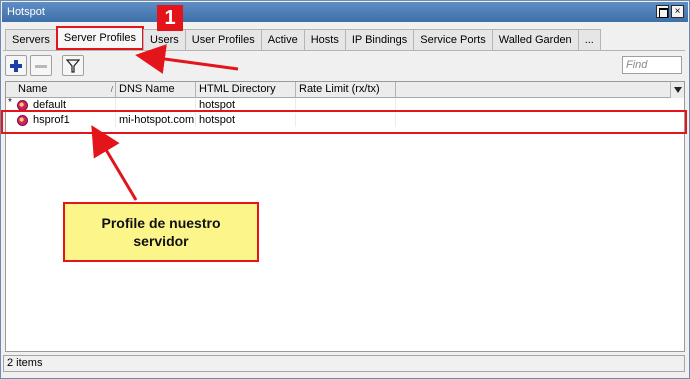 The height and width of the screenshot is (379, 690). What do you see at coordinates (165, 122) in the screenshot?
I see `annotation-arrows` at bounding box center [165, 122].